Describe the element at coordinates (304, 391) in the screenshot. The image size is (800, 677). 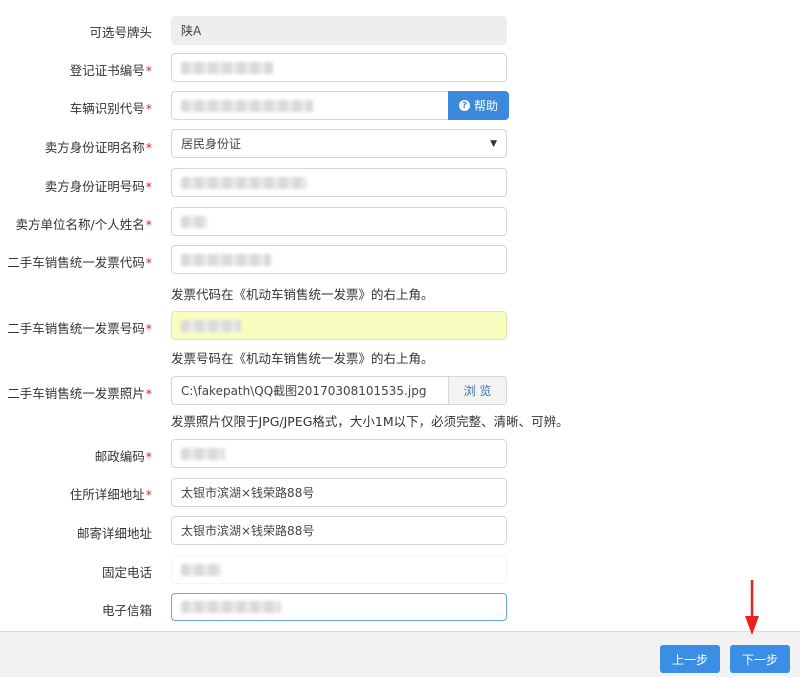
I see `invoice-photo-path: C:\fakepath\QQ截图20170308101535.jpg` at that location.